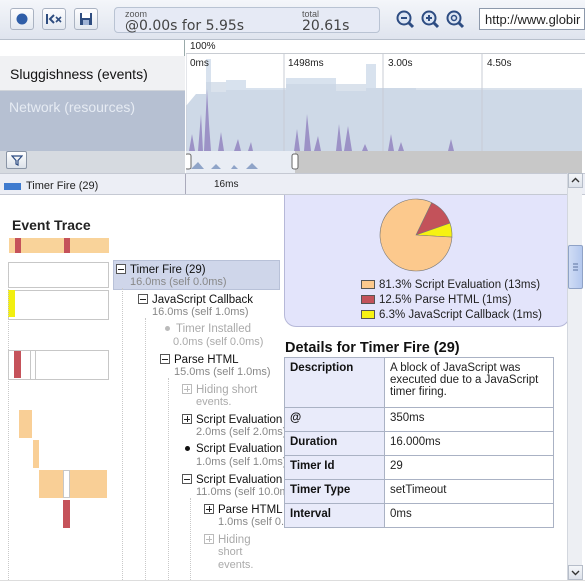 The height and width of the screenshot is (588, 585). Describe the element at coordinates (234, 455) in the screenshot. I see `tree-node-script-eval: Script Evaluation 1.0ms (self 1.0ms)` at that location.